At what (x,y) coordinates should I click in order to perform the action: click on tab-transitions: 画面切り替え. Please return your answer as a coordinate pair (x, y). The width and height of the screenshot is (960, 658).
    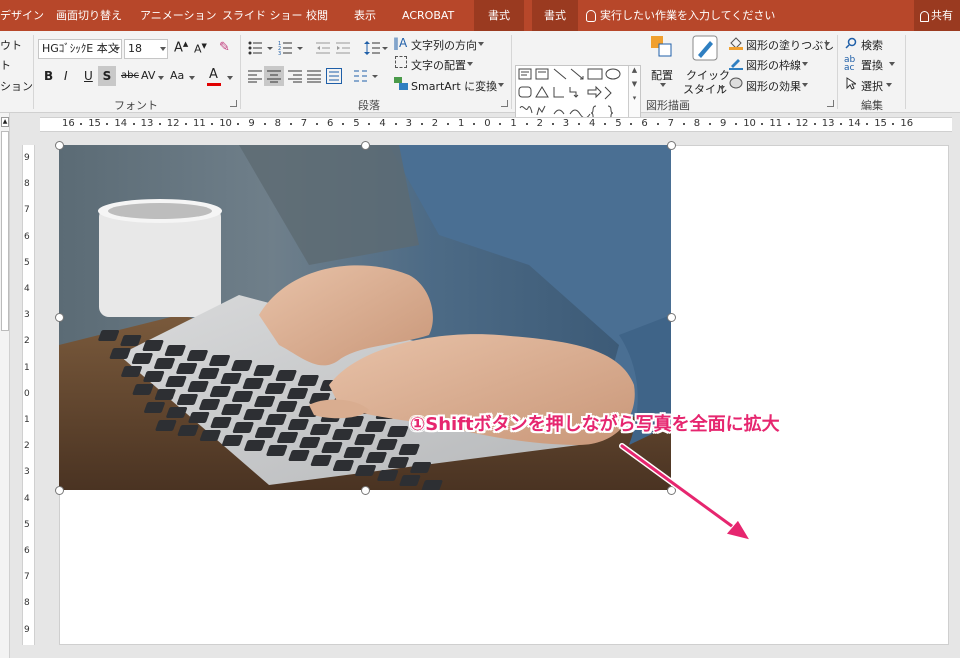
    Looking at the image, I should click on (89, 15).